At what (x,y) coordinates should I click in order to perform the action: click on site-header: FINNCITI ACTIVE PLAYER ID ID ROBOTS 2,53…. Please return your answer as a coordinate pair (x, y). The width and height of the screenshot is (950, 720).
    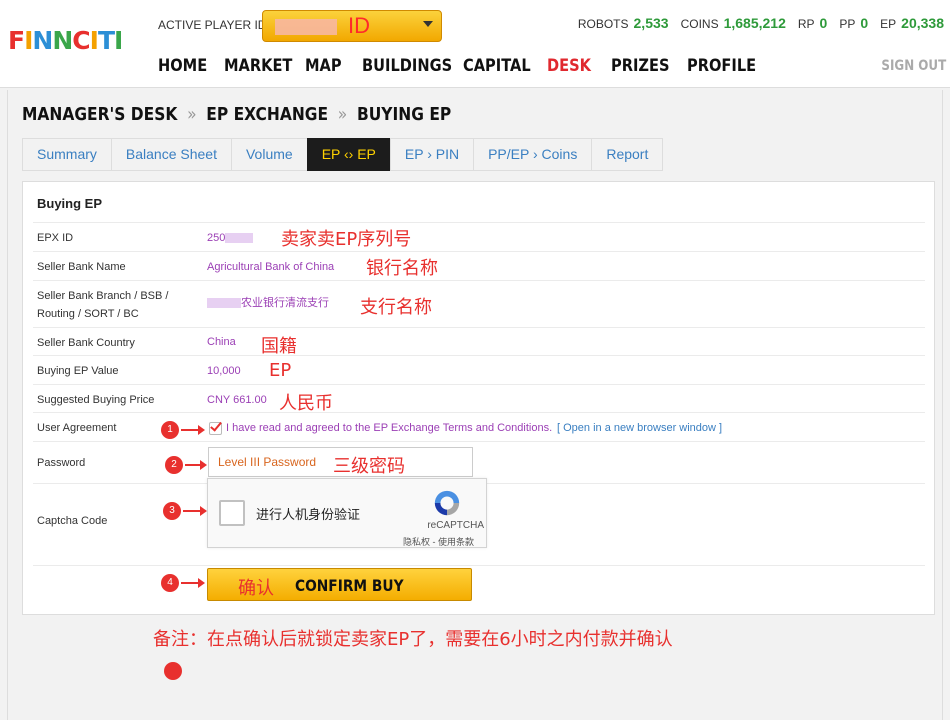
    Looking at the image, I should click on (475, 44).